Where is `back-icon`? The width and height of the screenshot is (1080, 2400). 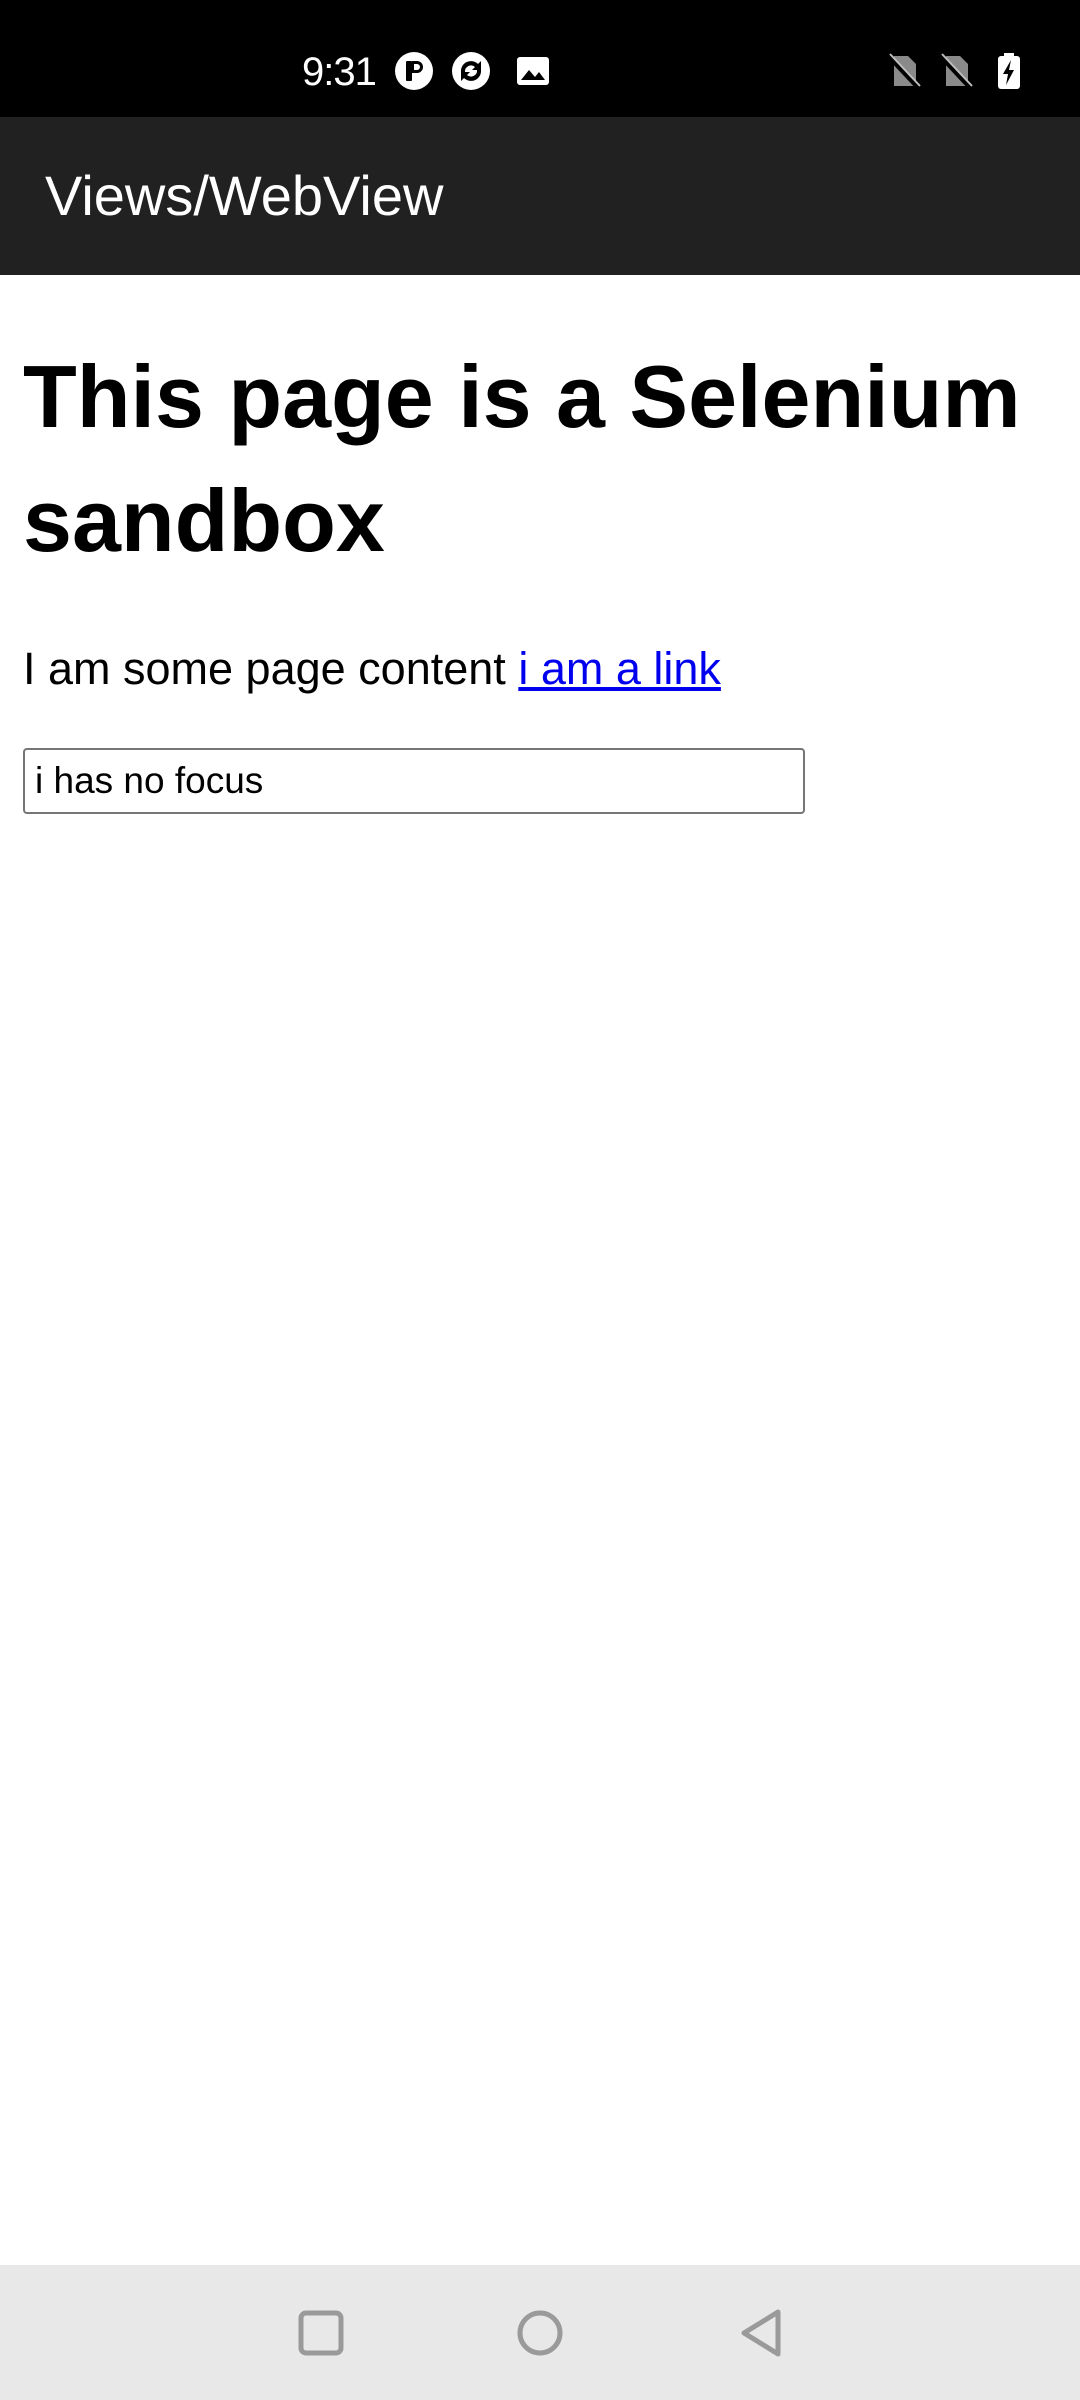 back-icon is located at coordinates (762, 2333).